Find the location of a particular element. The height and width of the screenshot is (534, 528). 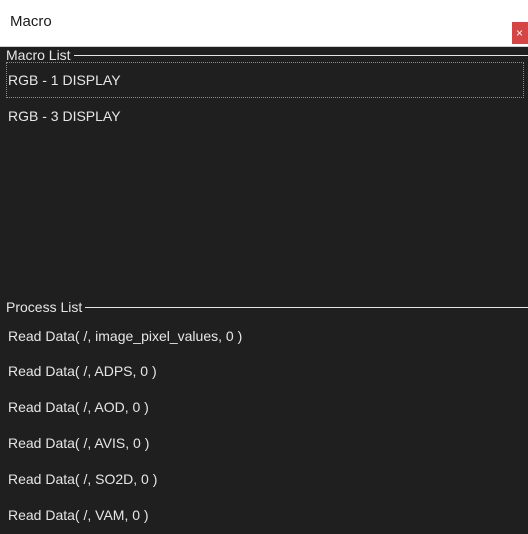

process-list-label: Process List is located at coordinates (46, 307).